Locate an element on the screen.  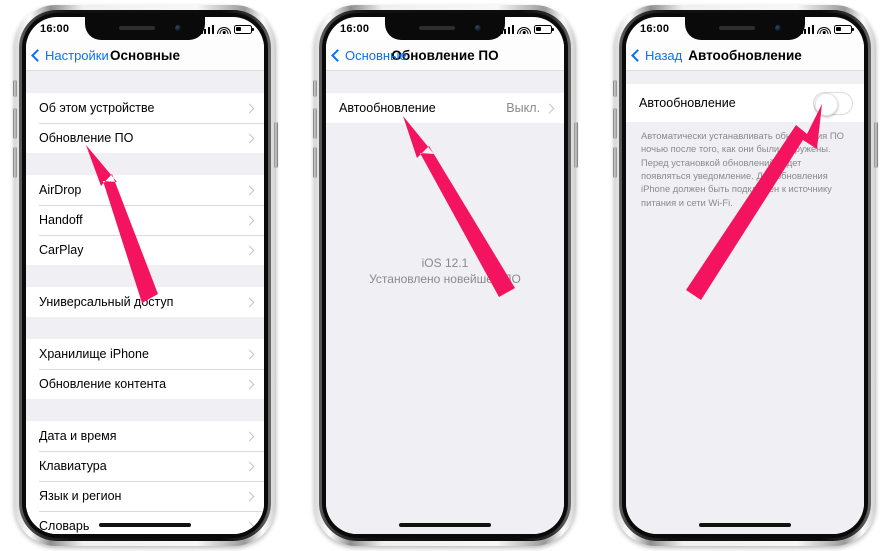
list-item-label: Об этом устройстве is located at coordinates (97, 108).